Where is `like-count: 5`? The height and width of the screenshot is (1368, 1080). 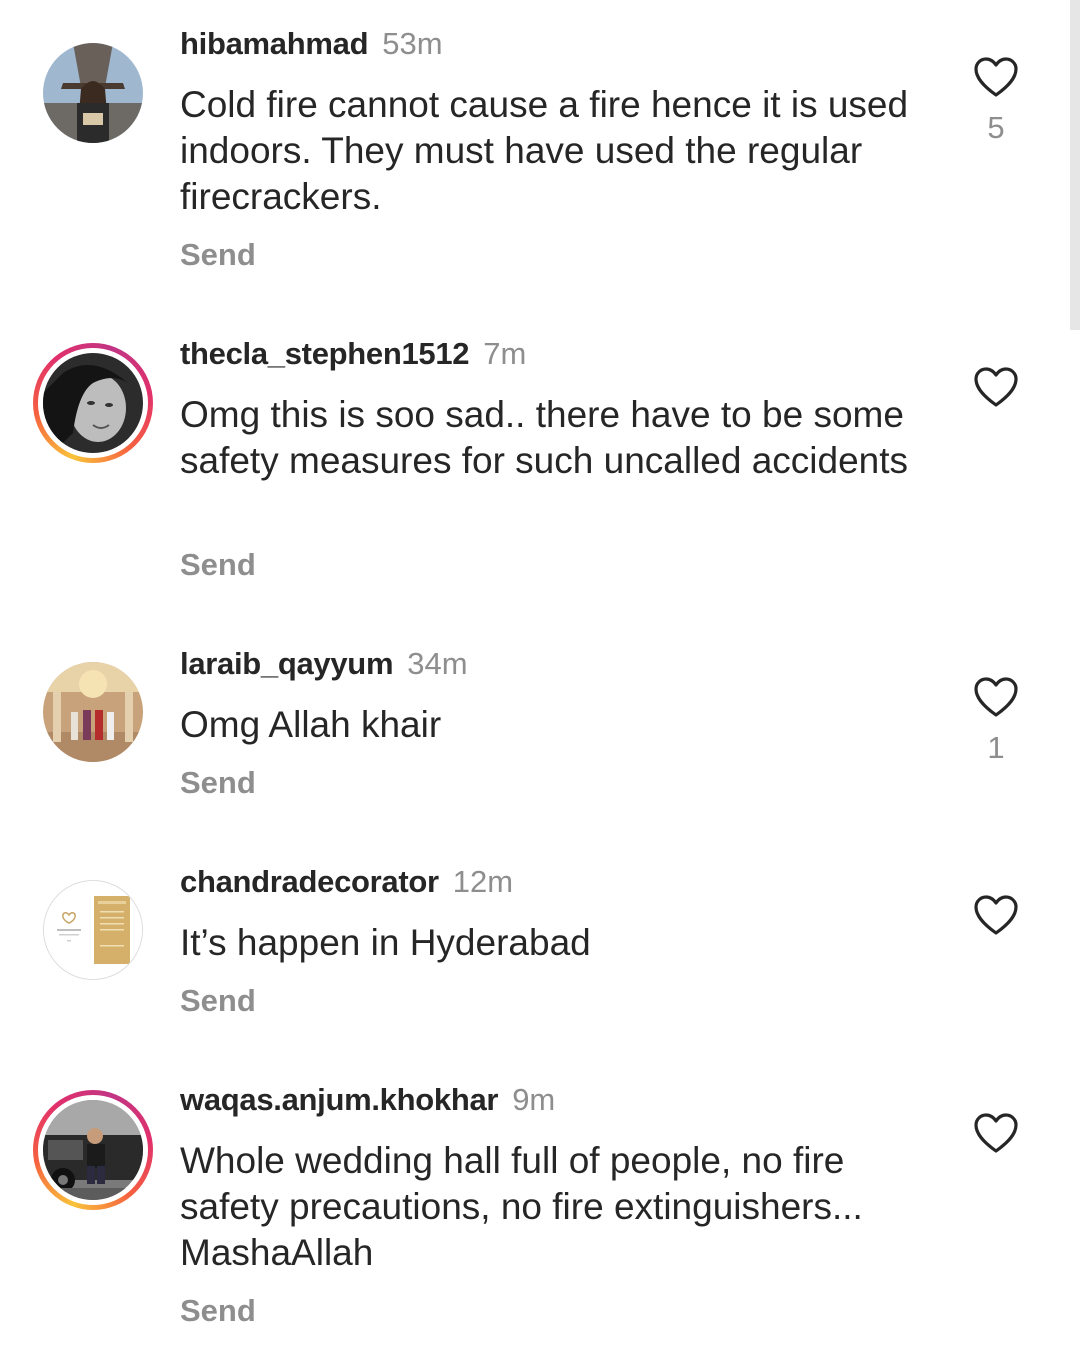 like-count: 5 is located at coordinates (996, 127).